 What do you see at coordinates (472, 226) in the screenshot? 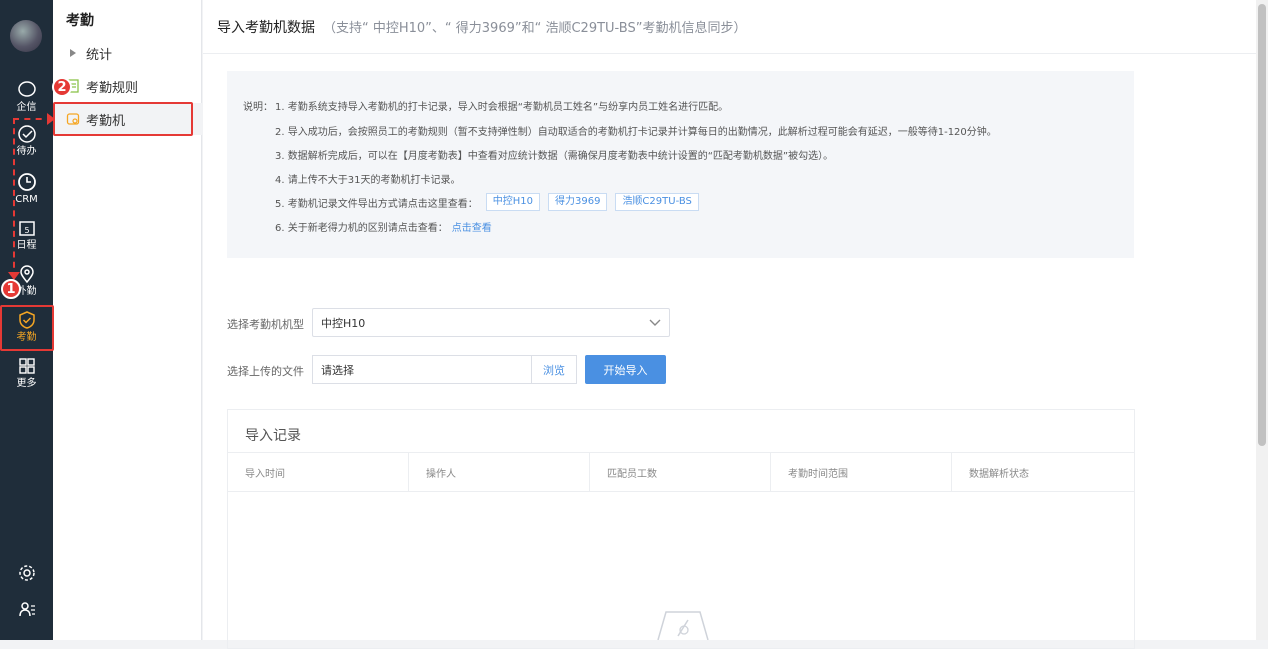
I see `view-difference-link: 点击查看` at bounding box center [472, 226].